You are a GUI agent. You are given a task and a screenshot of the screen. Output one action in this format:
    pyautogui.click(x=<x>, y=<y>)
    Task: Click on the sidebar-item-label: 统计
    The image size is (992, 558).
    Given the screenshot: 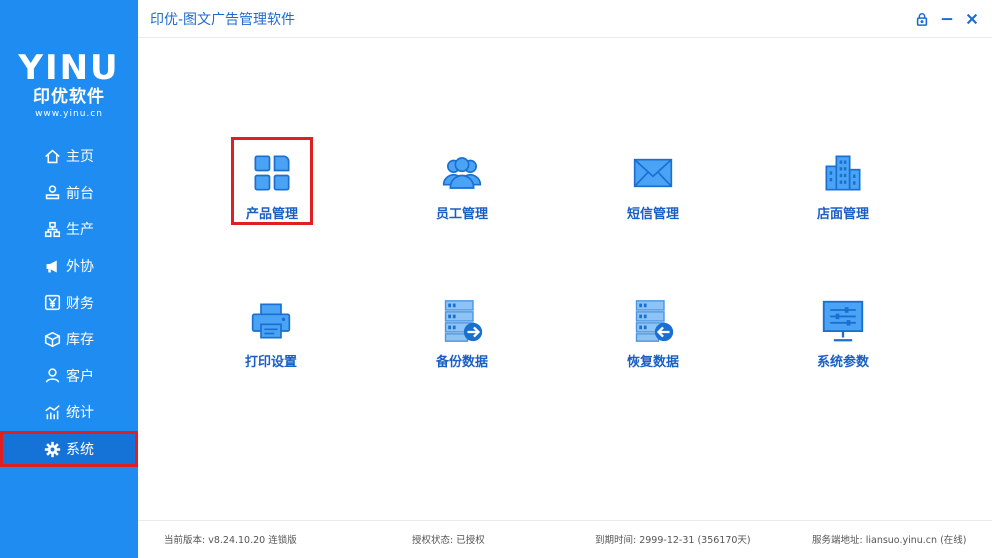 What is the action you would take?
    pyautogui.click(x=80, y=413)
    